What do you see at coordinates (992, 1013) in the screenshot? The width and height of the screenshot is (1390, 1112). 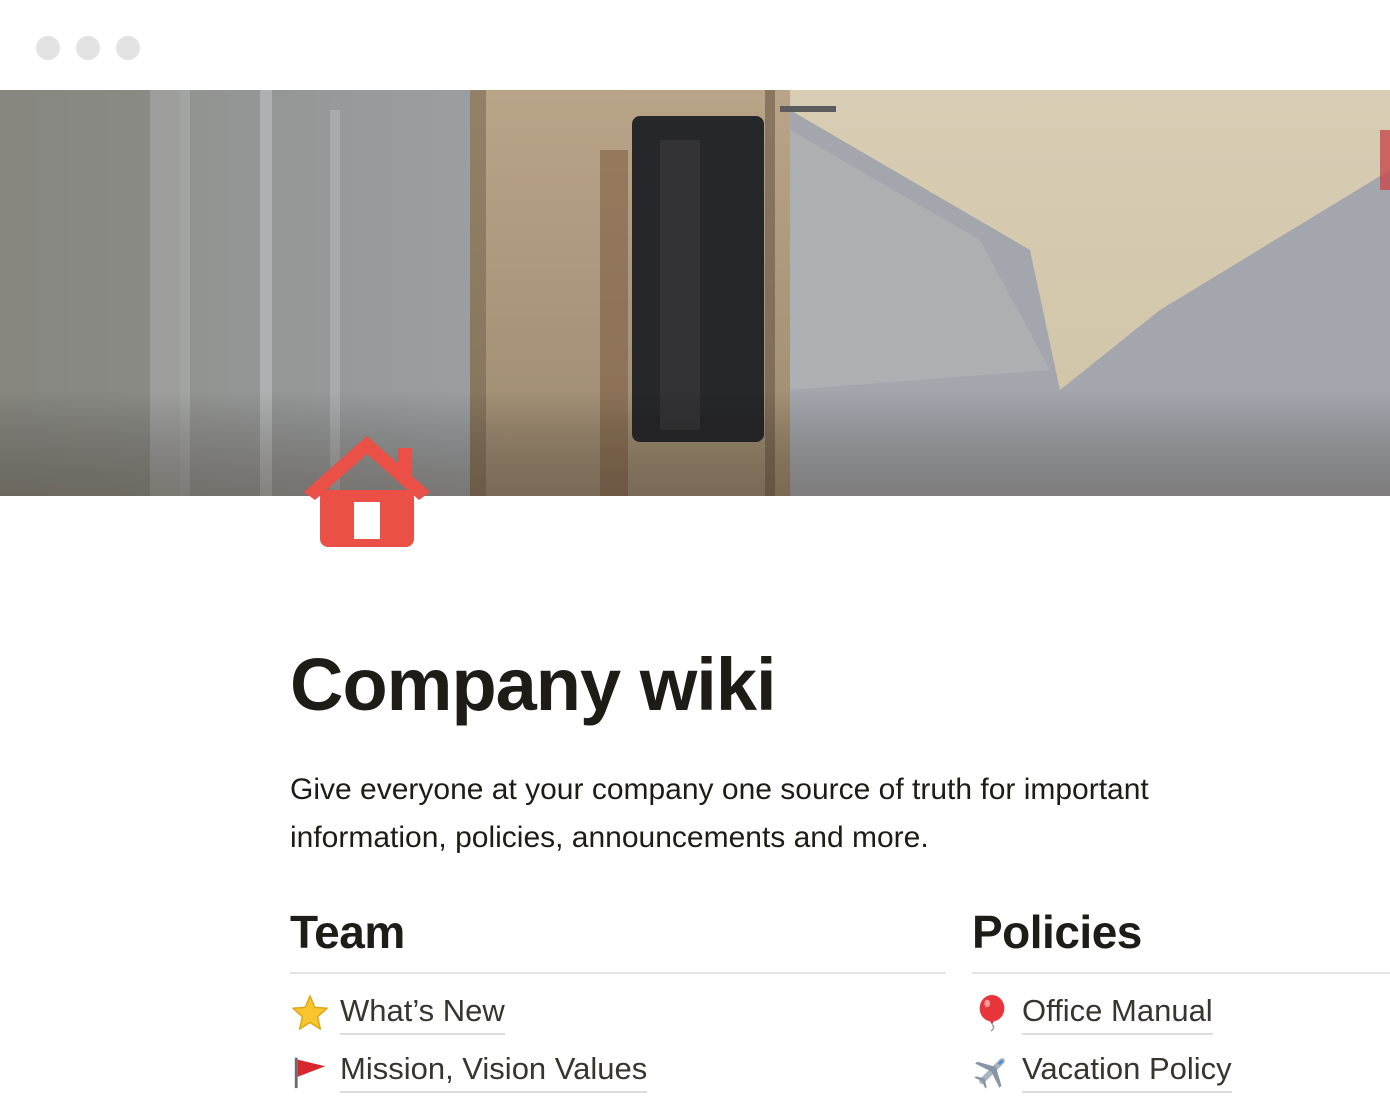 I see `balloon-icon` at bounding box center [992, 1013].